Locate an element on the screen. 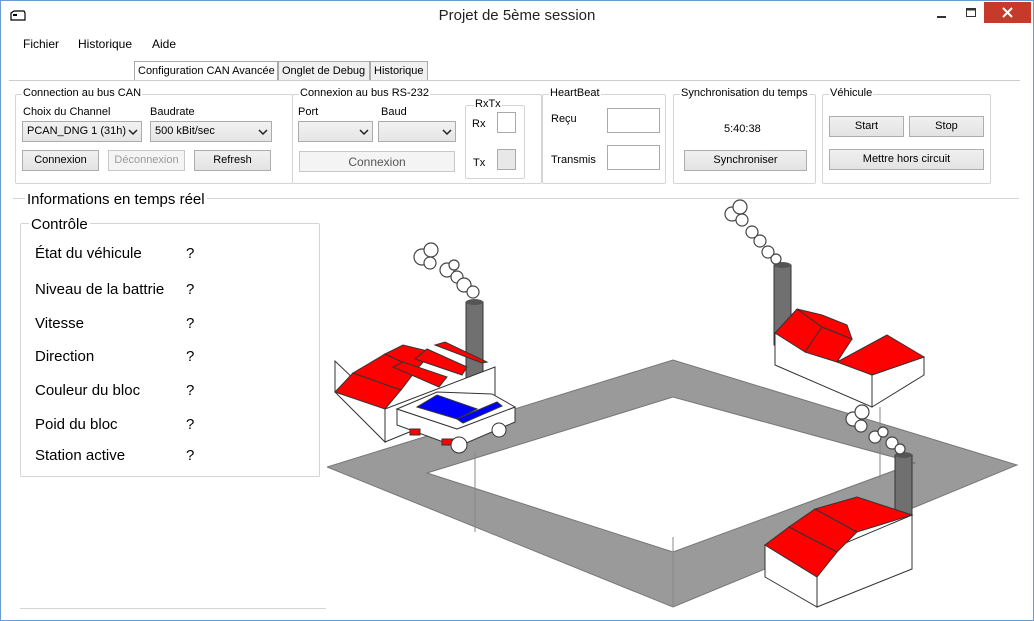  can-connect-button: Connexion is located at coordinates (60, 160).